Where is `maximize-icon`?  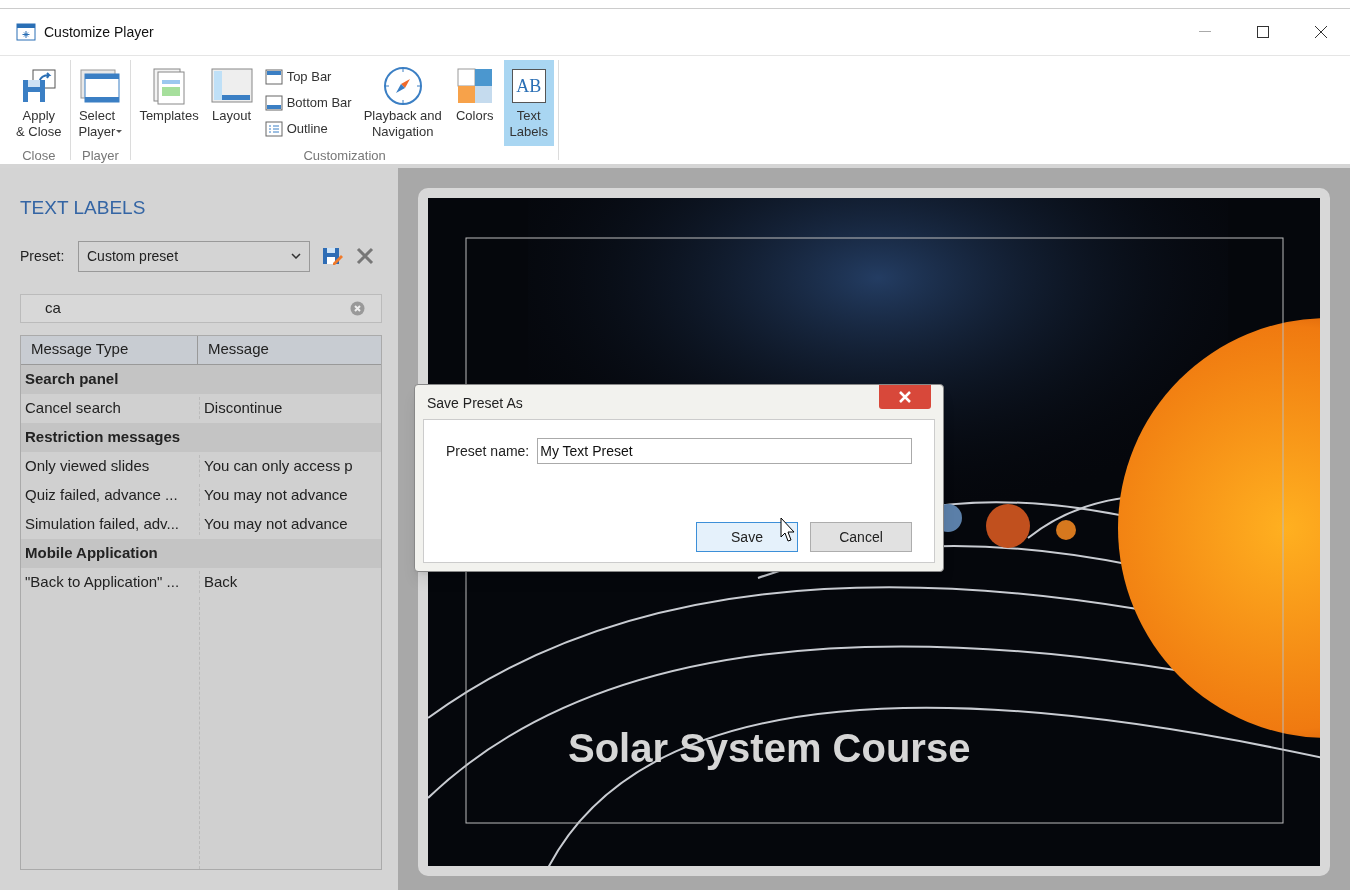
maximize-icon is located at coordinates (1263, 32).